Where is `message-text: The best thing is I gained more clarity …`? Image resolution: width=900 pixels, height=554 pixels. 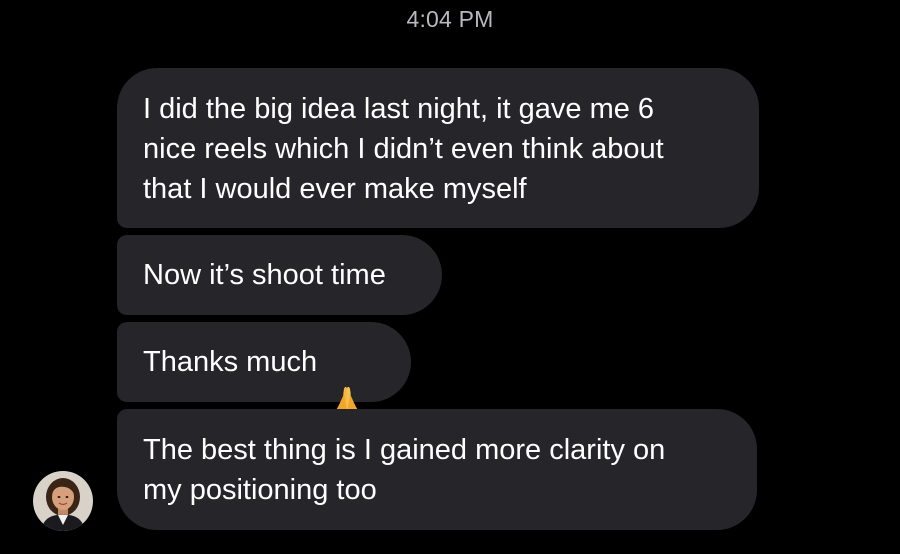 message-text: The best thing is I gained more clarity … is located at coordinates (404, 469).